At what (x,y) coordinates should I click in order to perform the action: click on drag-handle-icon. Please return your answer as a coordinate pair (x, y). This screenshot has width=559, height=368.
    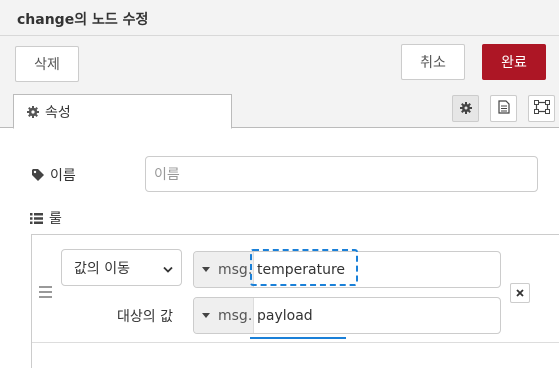
    Looking at the image, I should click on (45, 293).